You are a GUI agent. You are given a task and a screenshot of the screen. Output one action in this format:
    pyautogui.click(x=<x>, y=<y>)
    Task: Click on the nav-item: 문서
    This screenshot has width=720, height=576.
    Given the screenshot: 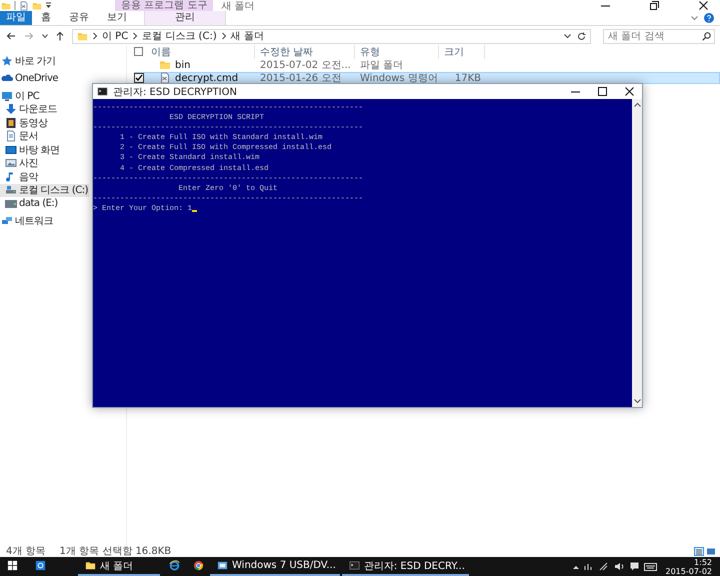 What is the action you would take?
    pyautogui.click(x=19, y=136)
    